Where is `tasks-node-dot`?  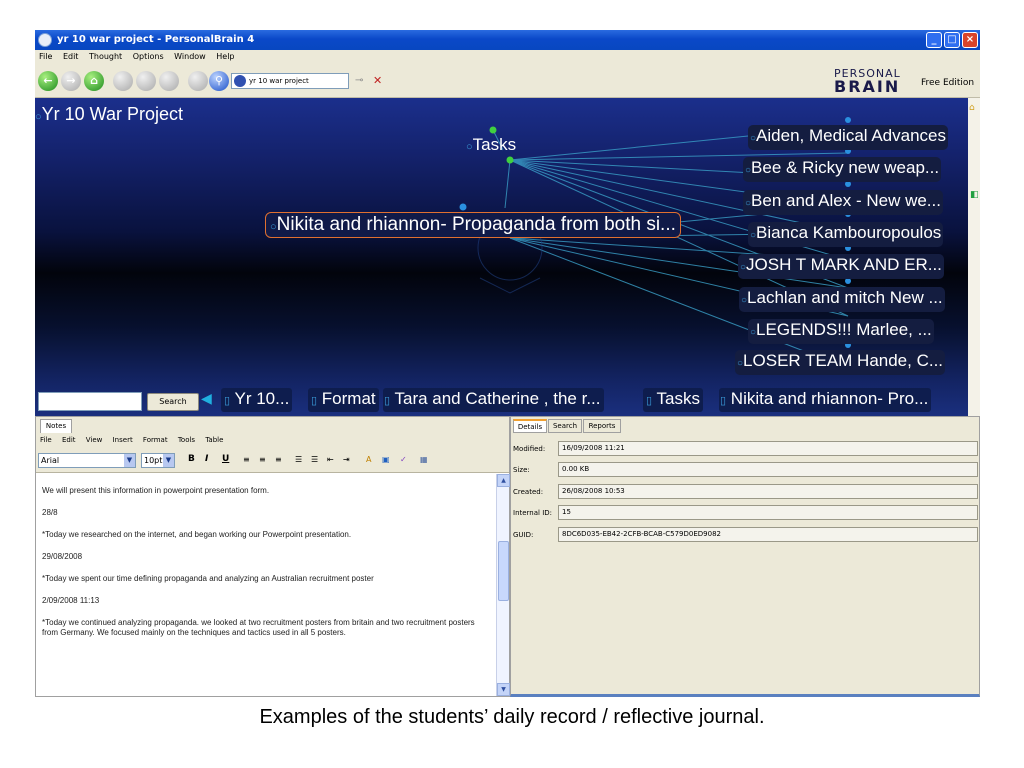 tasks-node-dot is located at coordinates (510, 160).